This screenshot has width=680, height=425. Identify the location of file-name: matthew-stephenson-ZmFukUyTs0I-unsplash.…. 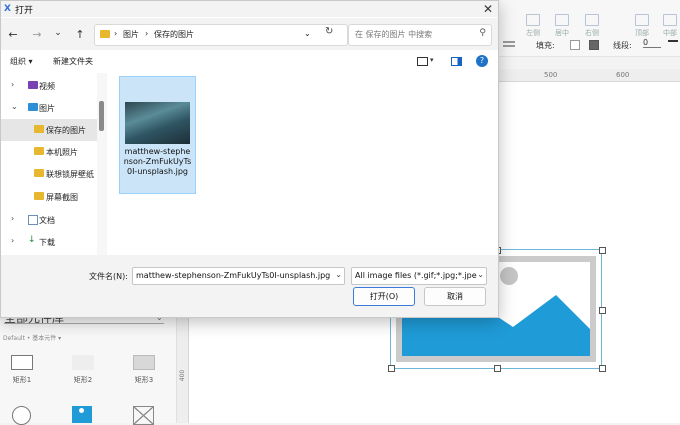
(157, 161).